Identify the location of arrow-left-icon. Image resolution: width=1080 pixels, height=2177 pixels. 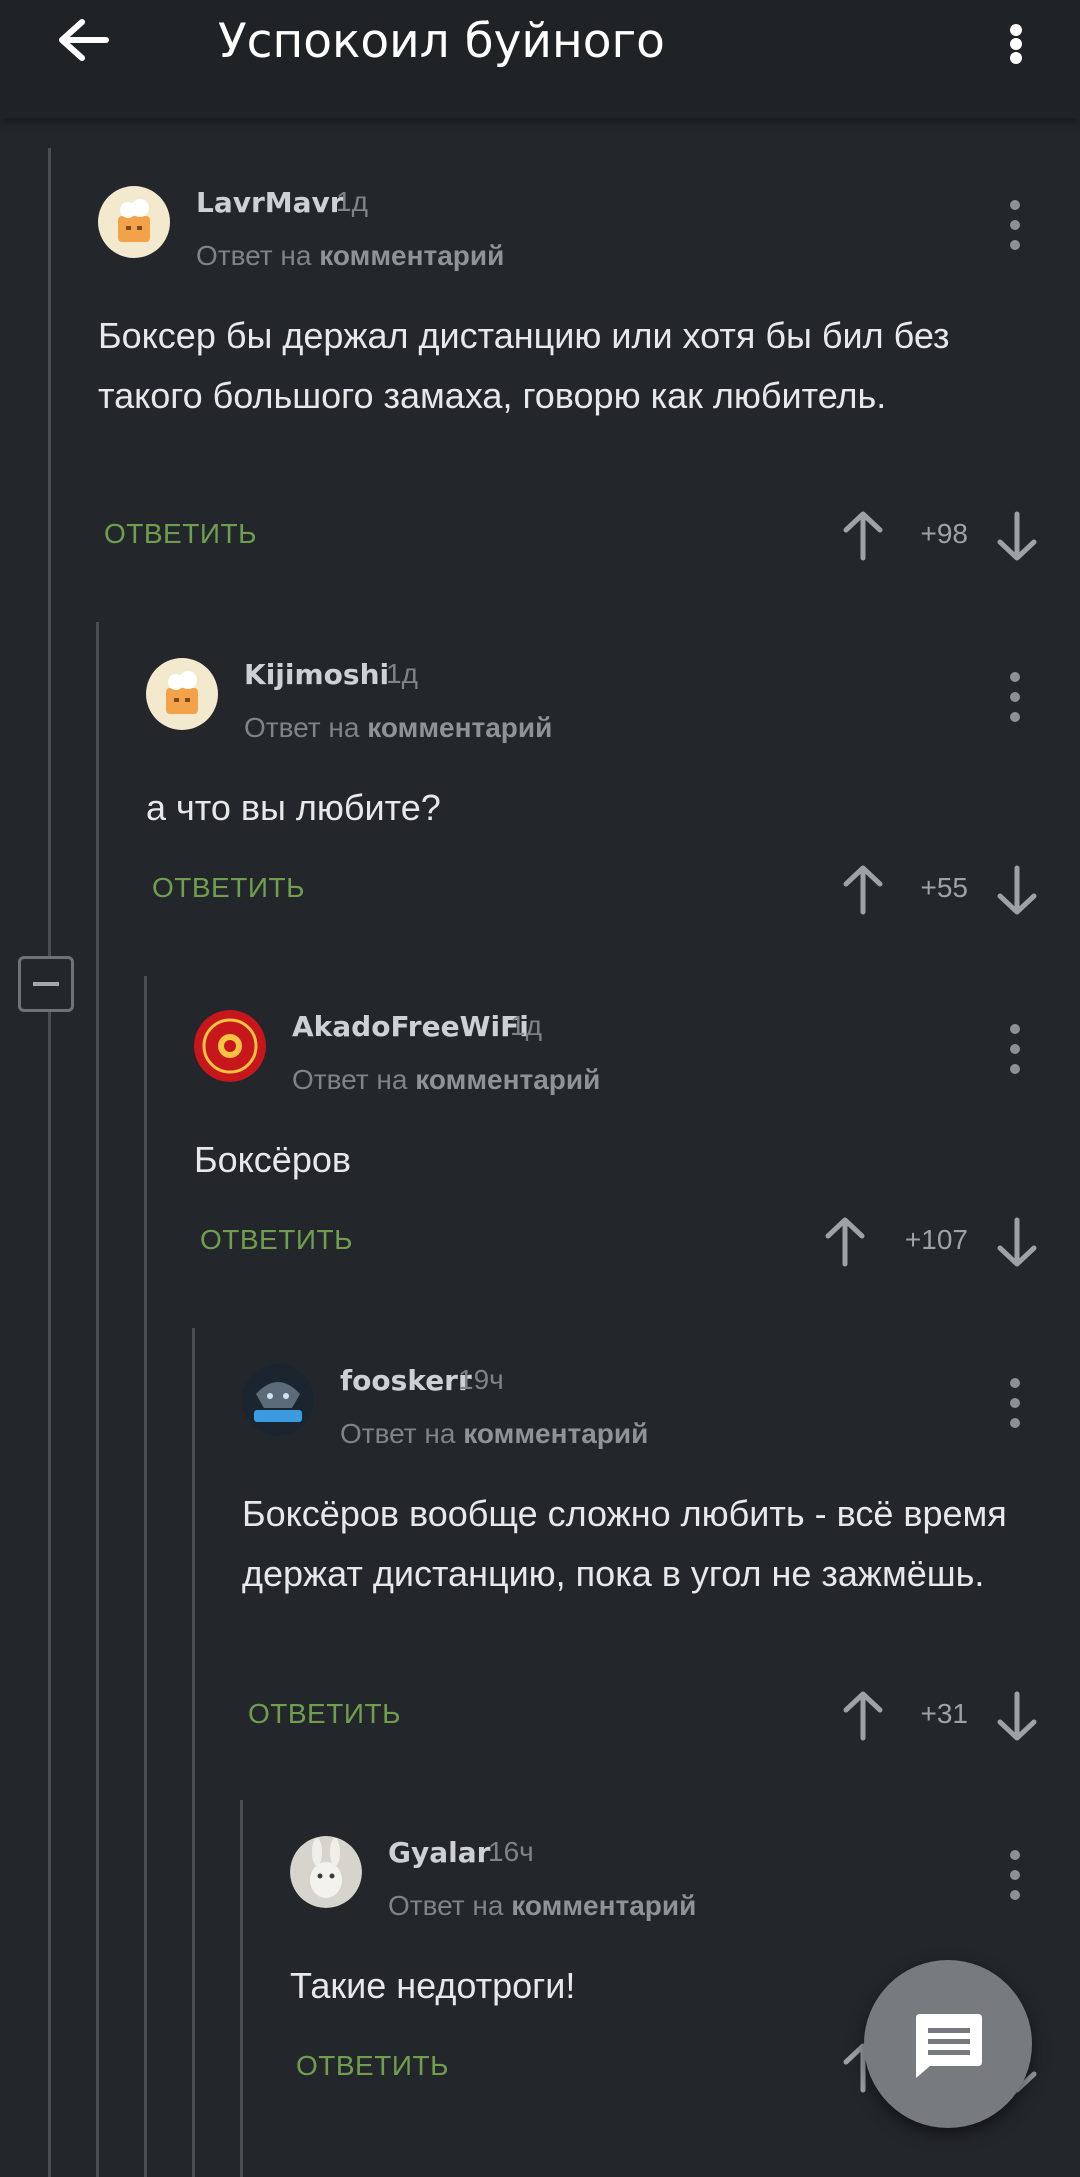
(84, 40).